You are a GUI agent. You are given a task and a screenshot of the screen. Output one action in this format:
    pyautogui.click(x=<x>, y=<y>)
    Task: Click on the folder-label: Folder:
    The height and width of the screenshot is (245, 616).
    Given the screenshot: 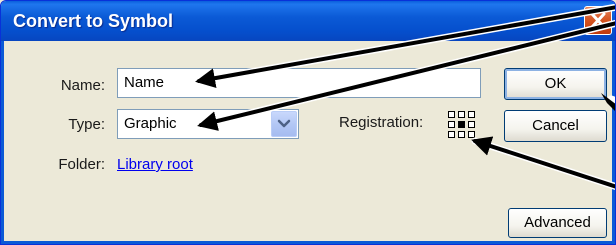 What is the action you would take?
    pyautogui.click(x=81, y=164)
    